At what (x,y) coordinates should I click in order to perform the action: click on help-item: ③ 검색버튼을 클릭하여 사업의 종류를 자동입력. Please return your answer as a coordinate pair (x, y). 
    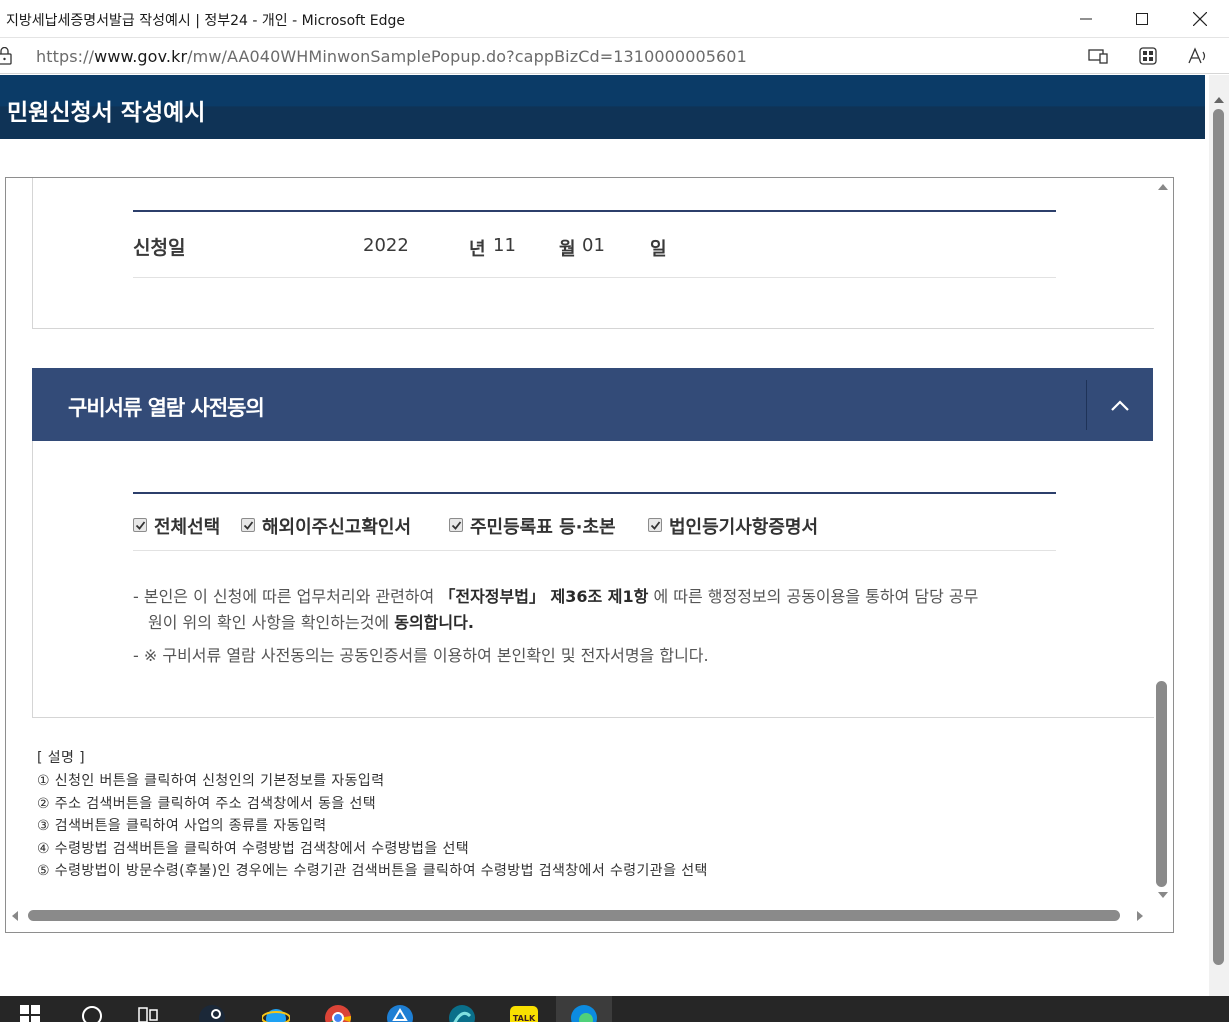
    Looking at the image, I should click on (182, 826).